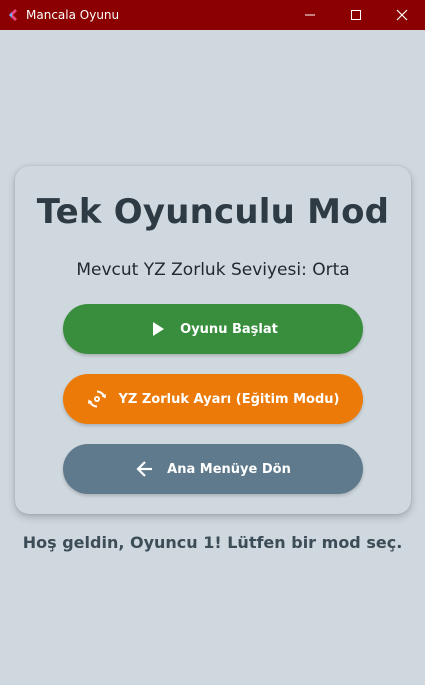 Image resolution: width=425 pixels, height=685 pixels. Describe the element at coordinates (213, 212) in the screenshot. I see `page-title: Tek Oyunculu Mod` at that location.